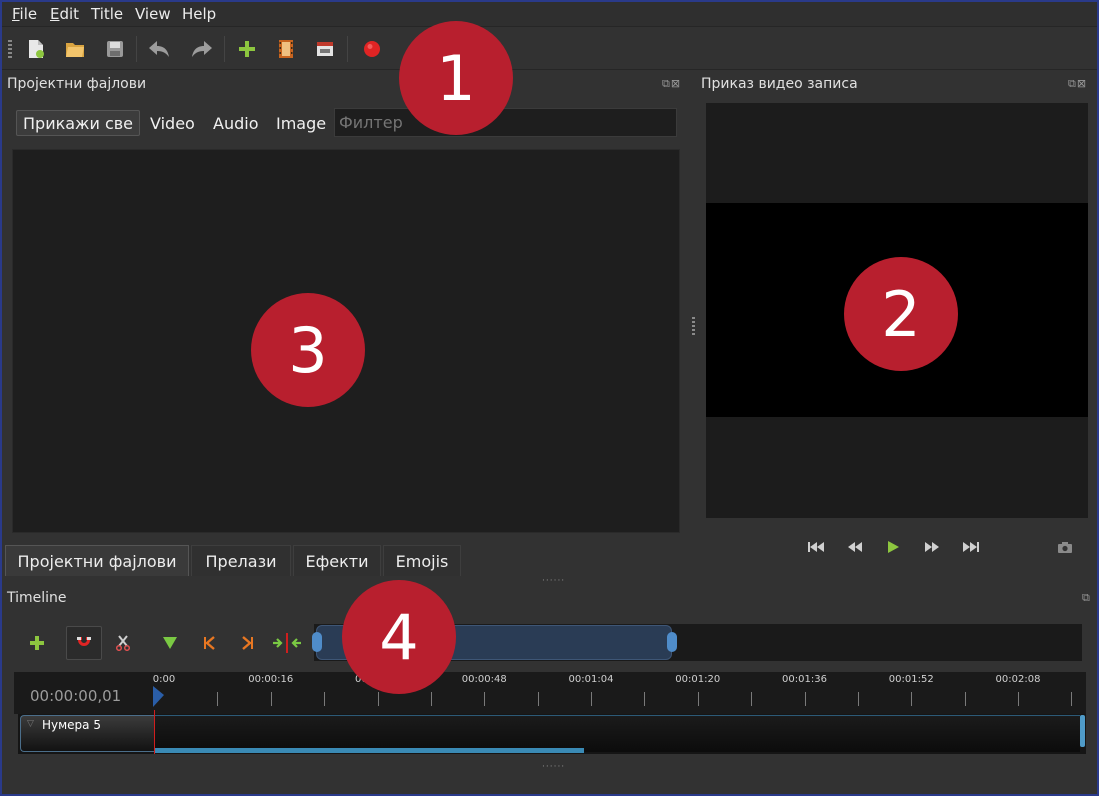 This screenshot has width=1099, height=796. What do you see at coordinates (399, 637) in the screenshot?
I see `annotation-badge-4: 4` at bounding box center [399, 637].